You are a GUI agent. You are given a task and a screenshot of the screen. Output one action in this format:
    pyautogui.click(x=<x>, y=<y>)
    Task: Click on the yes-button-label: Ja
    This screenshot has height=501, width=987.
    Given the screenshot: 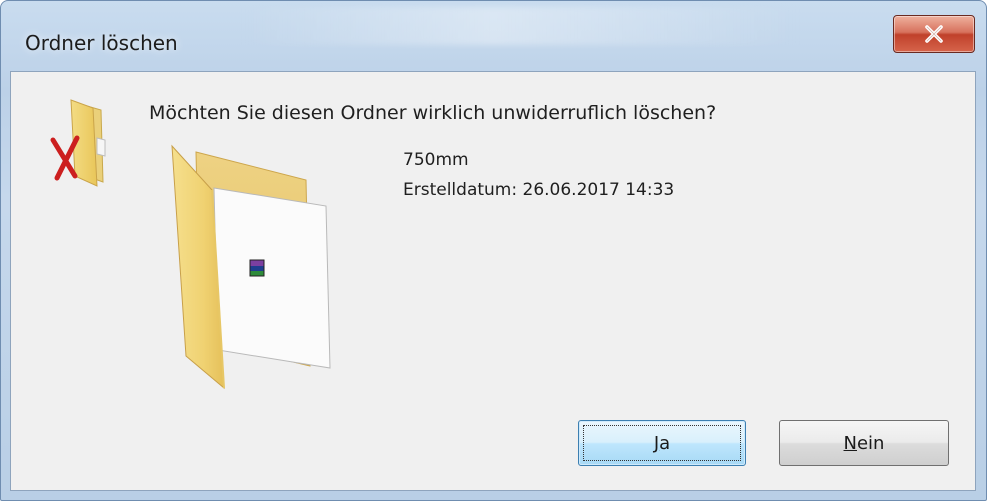 What is the action you would take?
    pyautogui.click(x=662, y=443)
    